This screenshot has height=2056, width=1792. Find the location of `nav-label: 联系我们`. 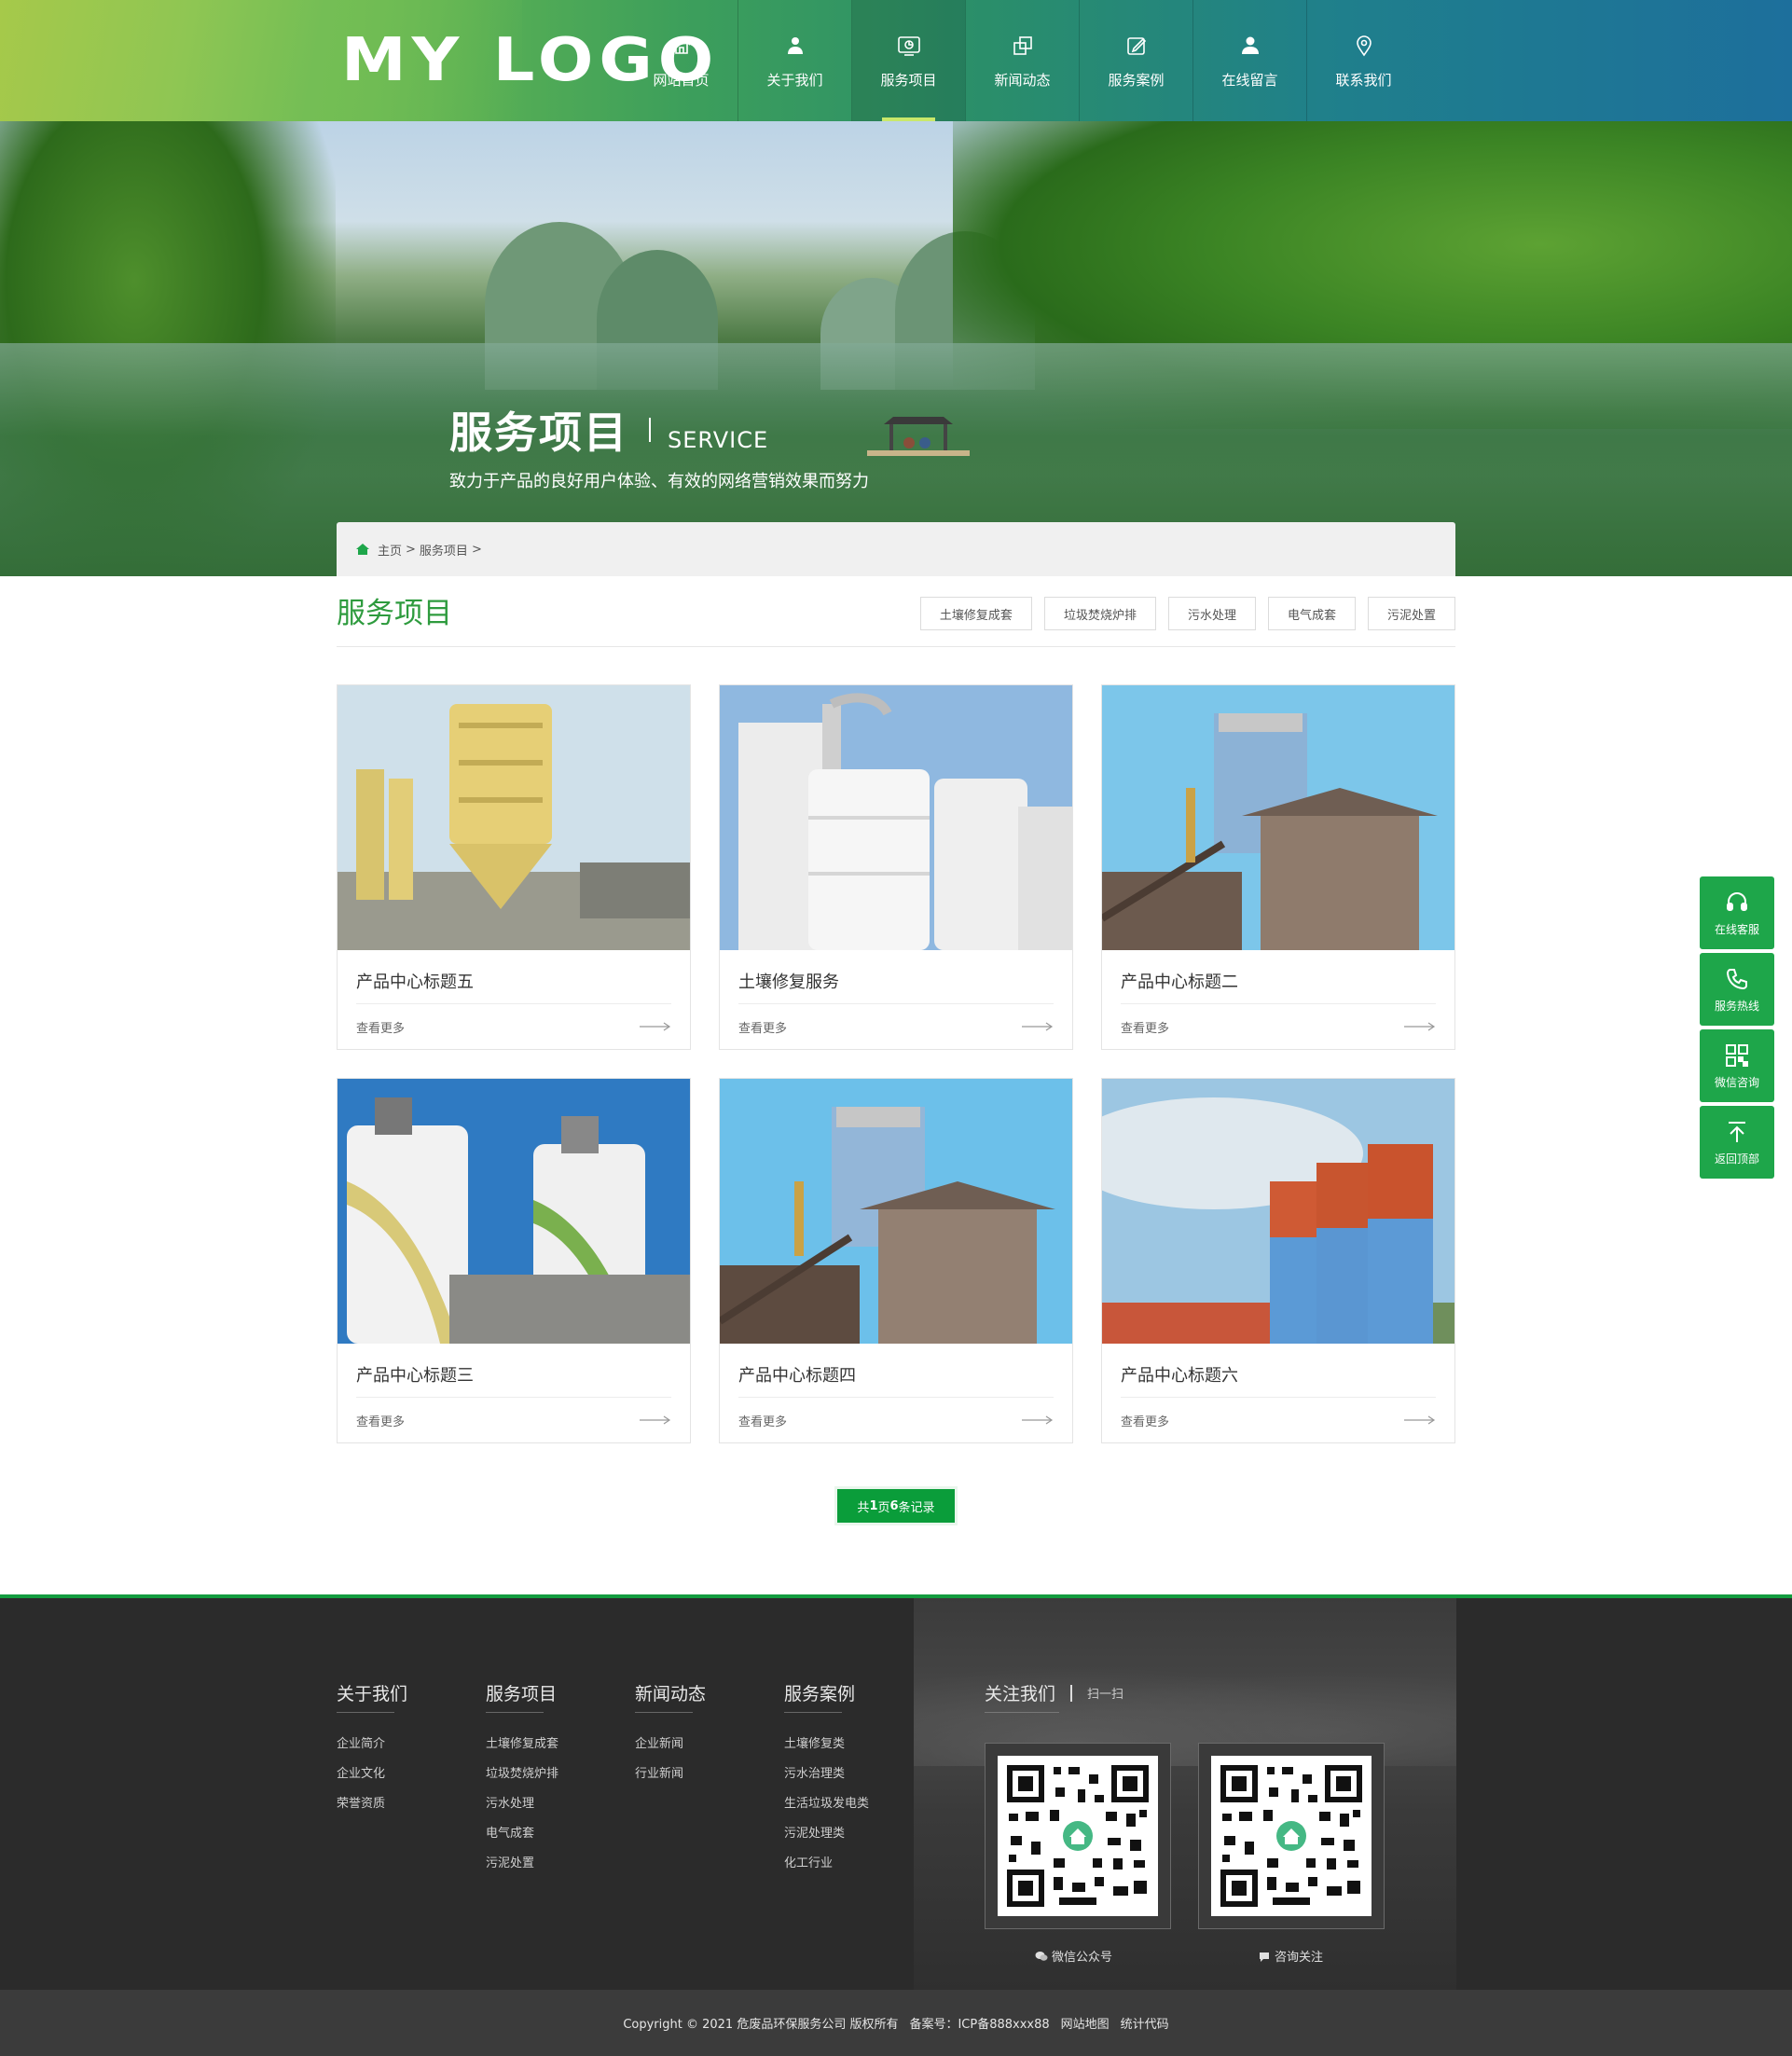

nav-label: 联系我们 is located at coordinates (1363, 80).